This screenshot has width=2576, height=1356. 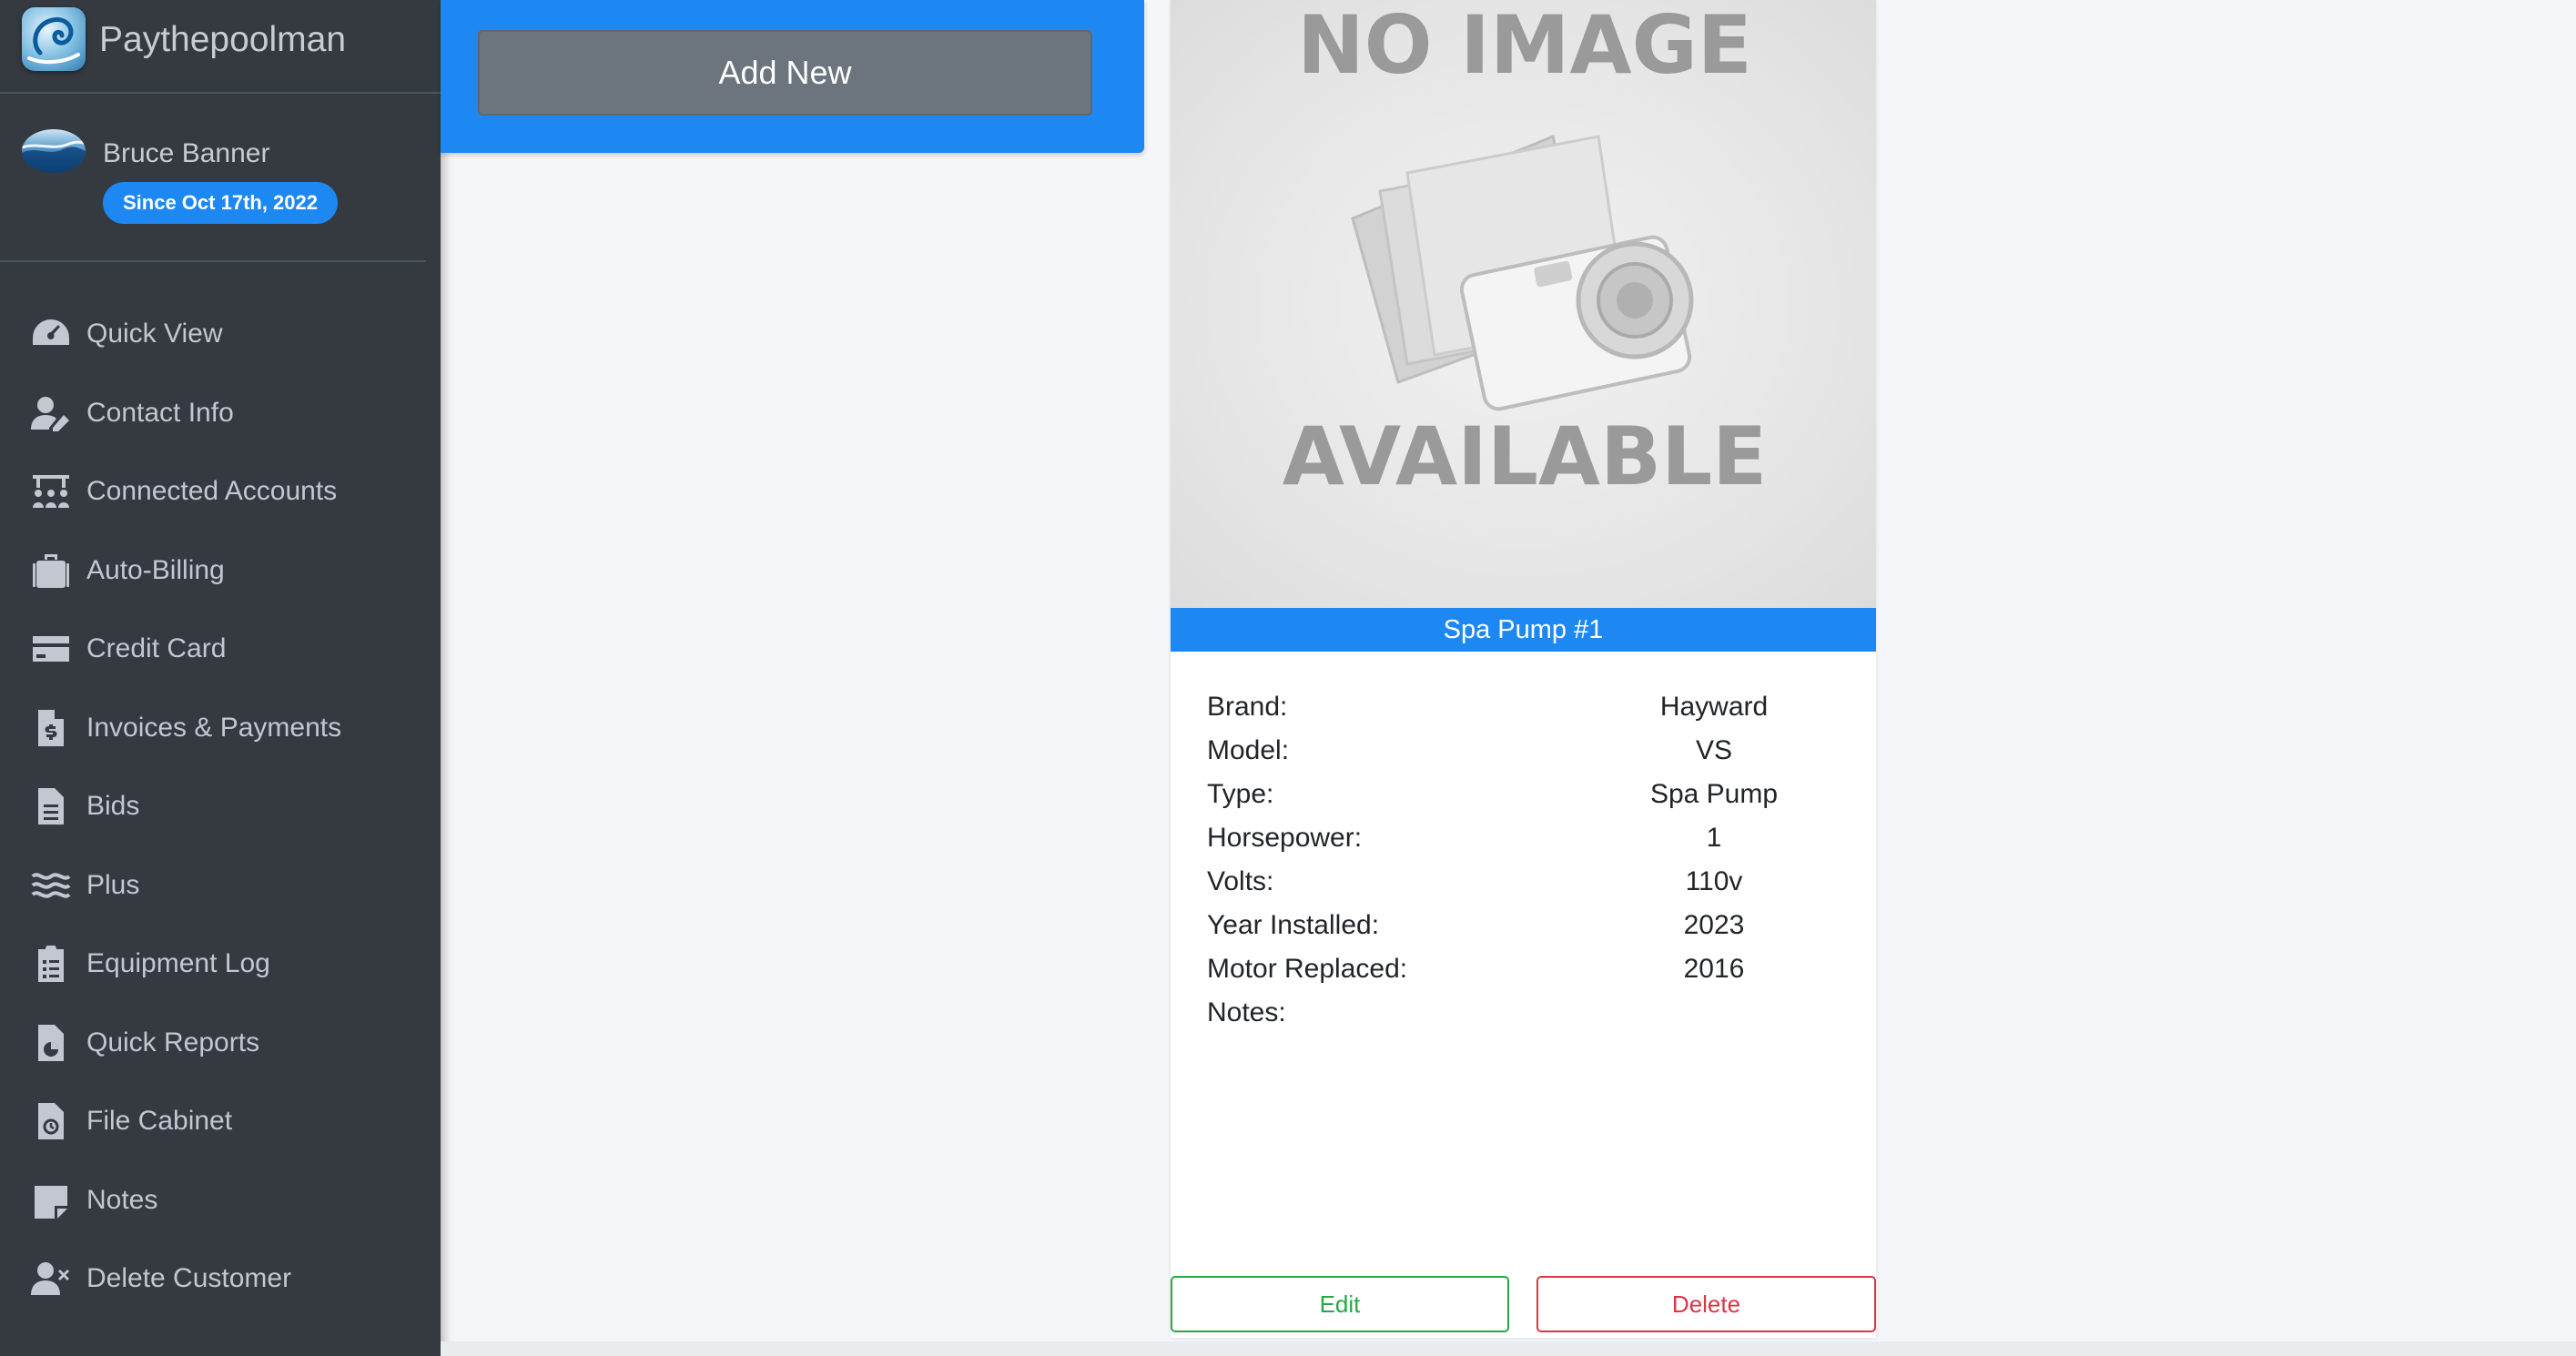 What do you see at coordinates (213, 178) in the screenshot?
I see `user-panel: Bruce Banner Since Oct 17th, 2022` at bounding box center [213, 178].